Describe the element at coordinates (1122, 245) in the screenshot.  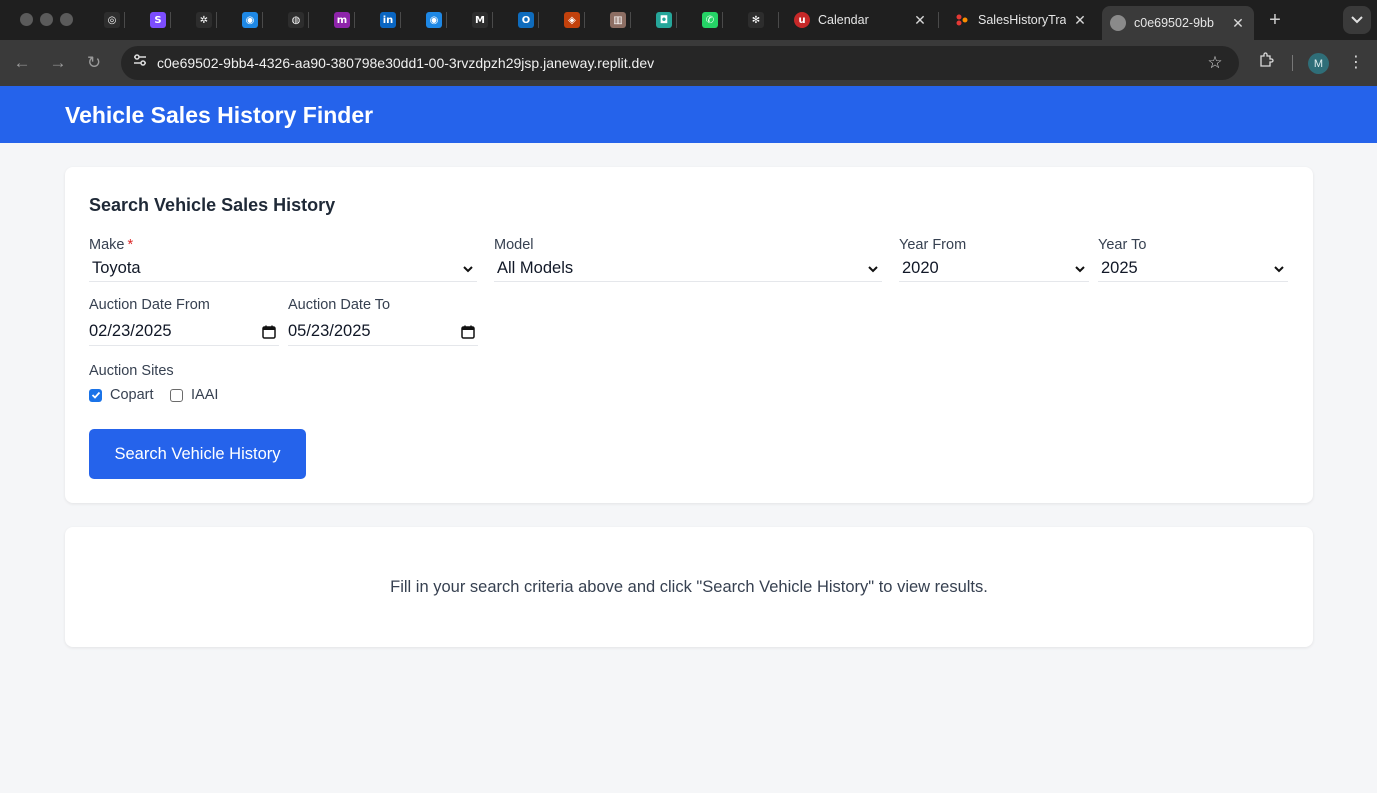
I see `year-to-label: Year To` at that location.